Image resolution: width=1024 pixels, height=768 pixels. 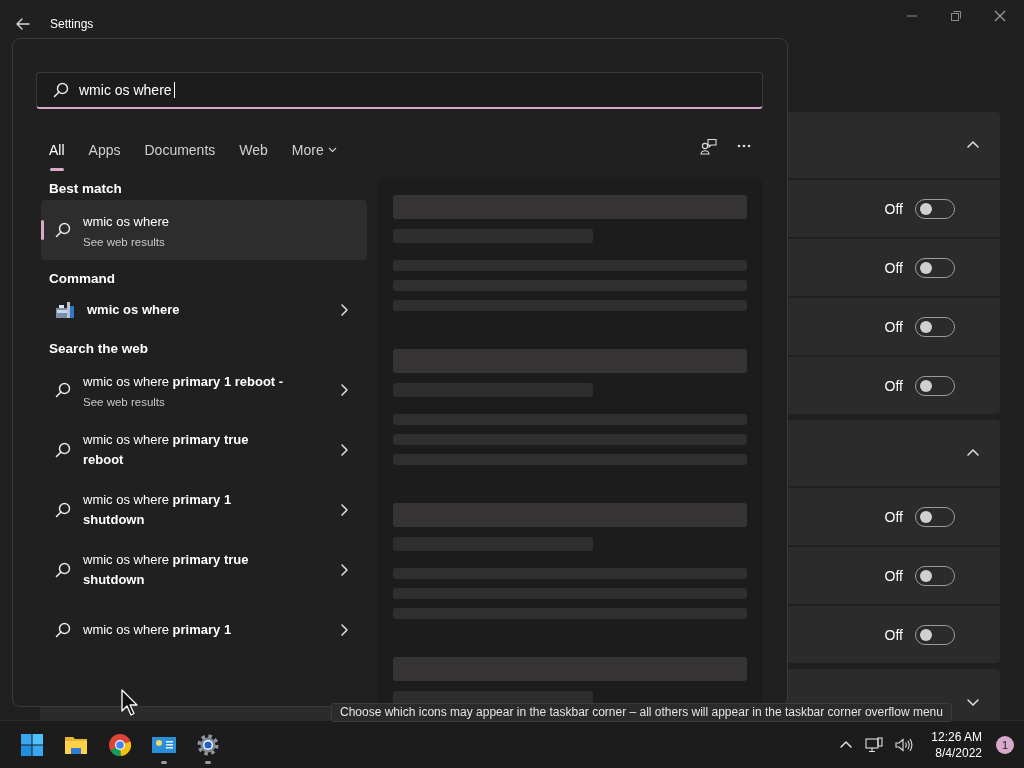 I want to click on window-title: Settings, so click(x=72, y=24).